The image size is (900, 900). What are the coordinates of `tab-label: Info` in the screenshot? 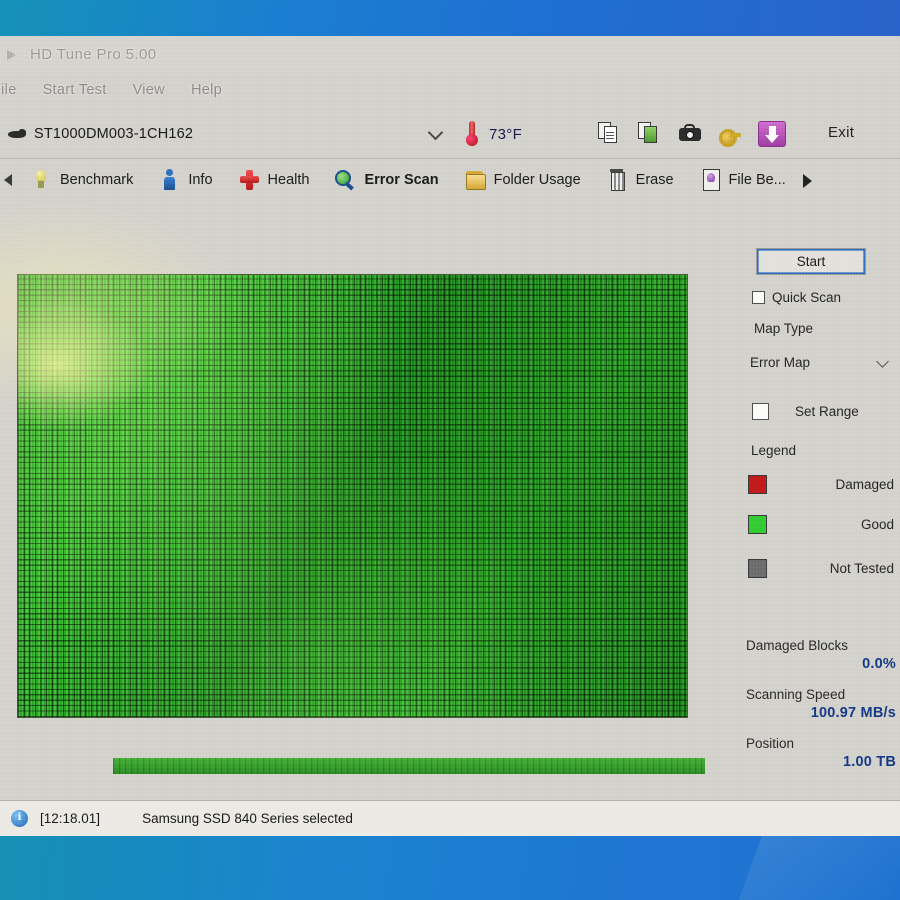 It's located at (200, 179).